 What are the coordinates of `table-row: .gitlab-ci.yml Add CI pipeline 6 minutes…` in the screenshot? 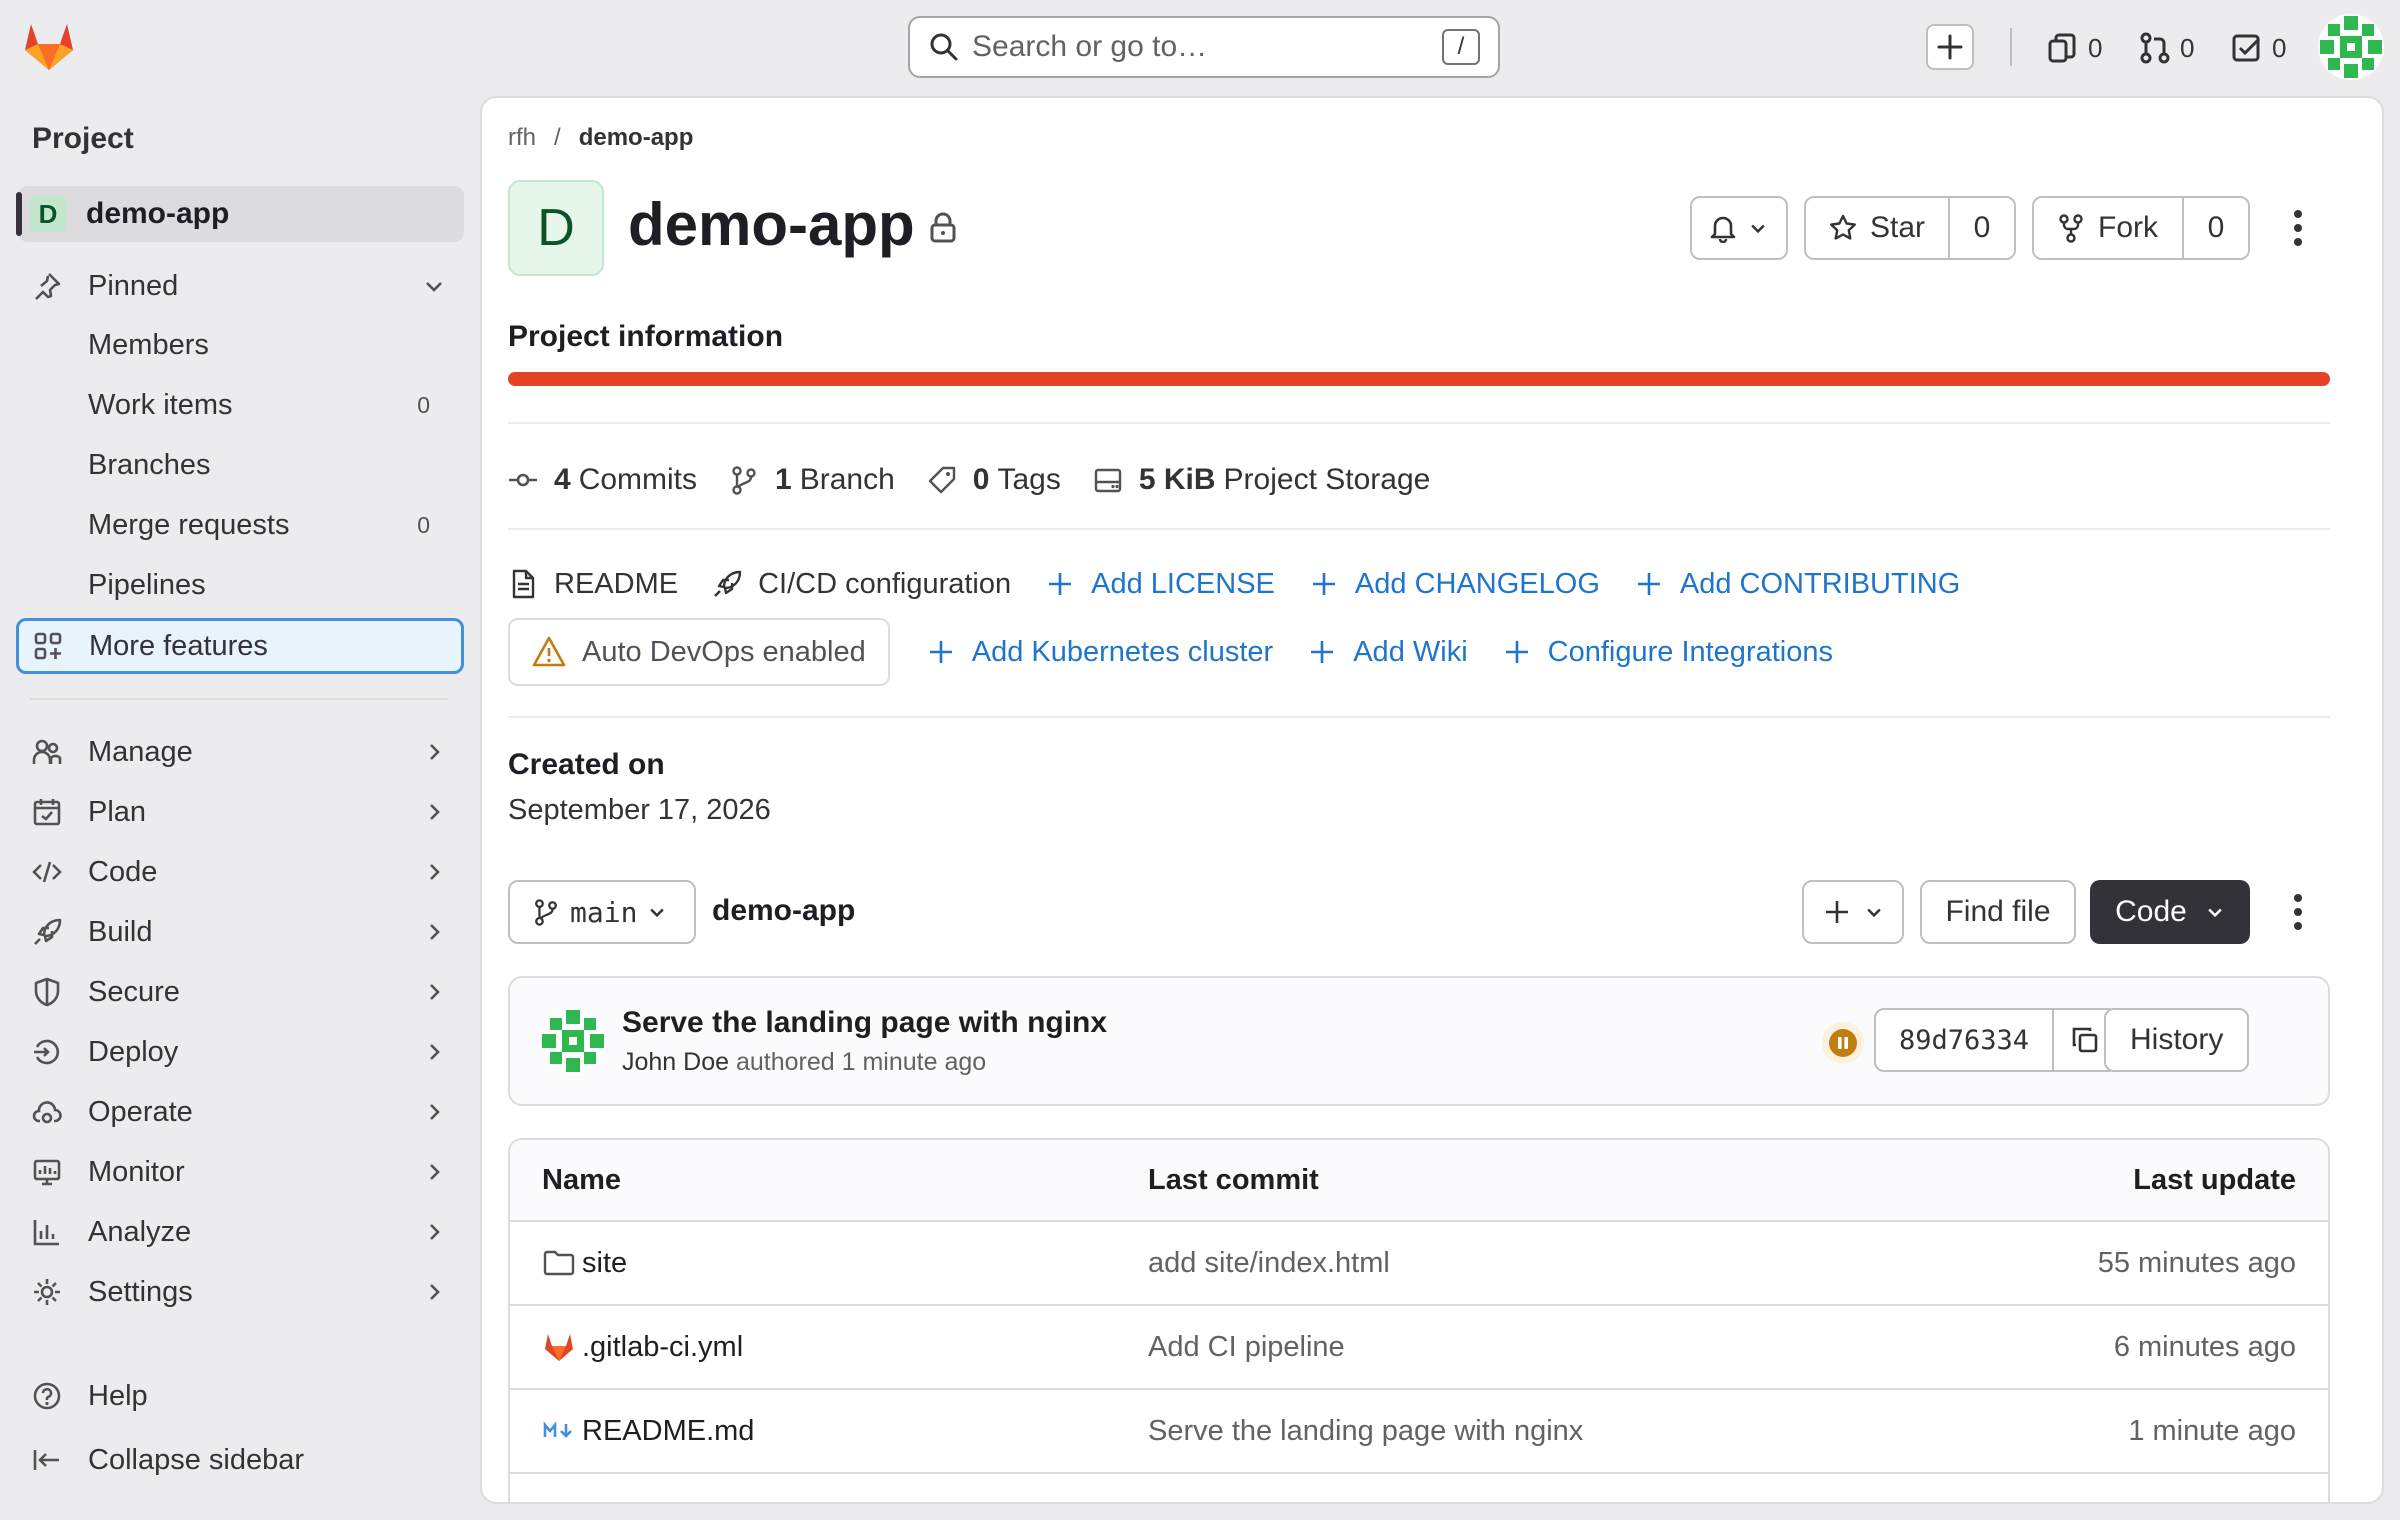 It's located at (1419, 1348).